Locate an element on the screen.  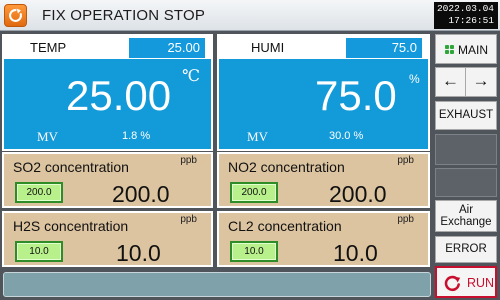
so2-label: SO2 concentration is located at coordinates (71, 167).